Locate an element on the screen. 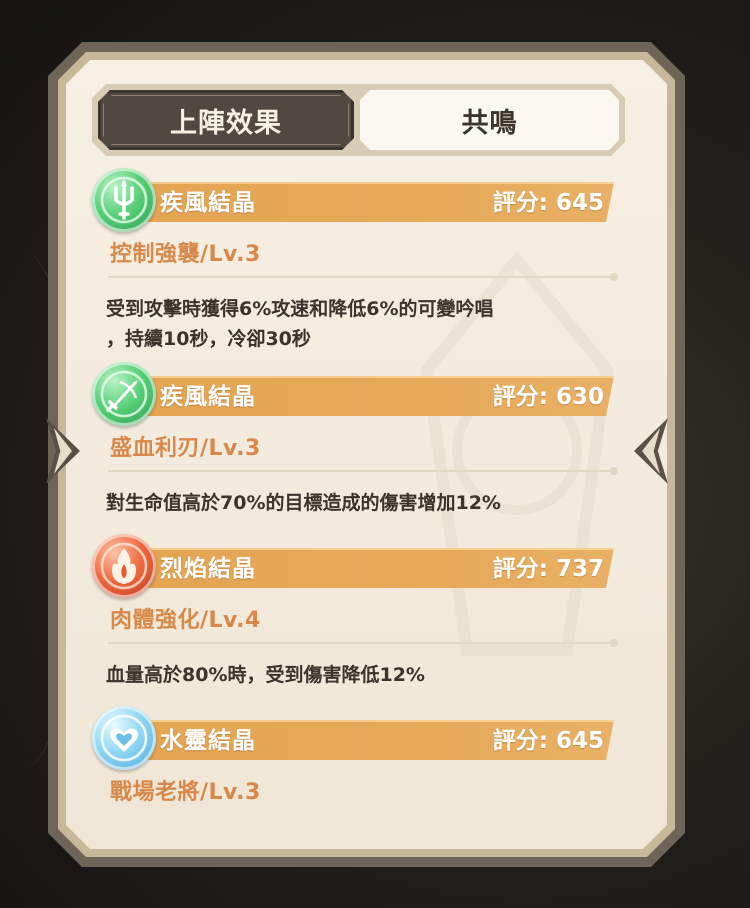 Image resolution: width=750 pixels, height=908 pixels. skill-description: 血量高於80%時，受到傷害降低12% is located at coordinates (366, 675).